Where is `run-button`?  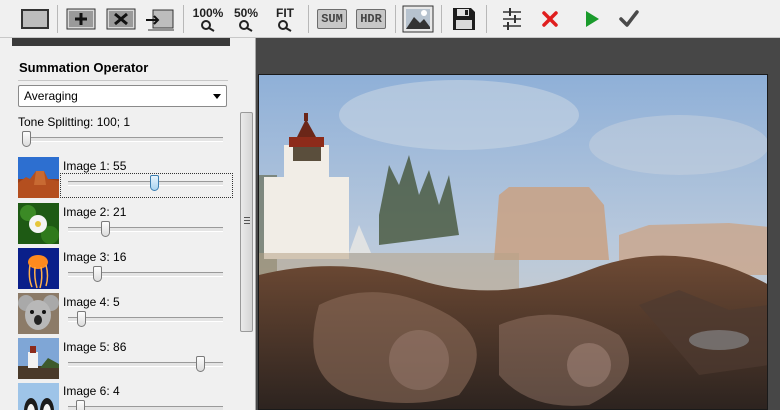 run-button is located at coordinates (591, 19).